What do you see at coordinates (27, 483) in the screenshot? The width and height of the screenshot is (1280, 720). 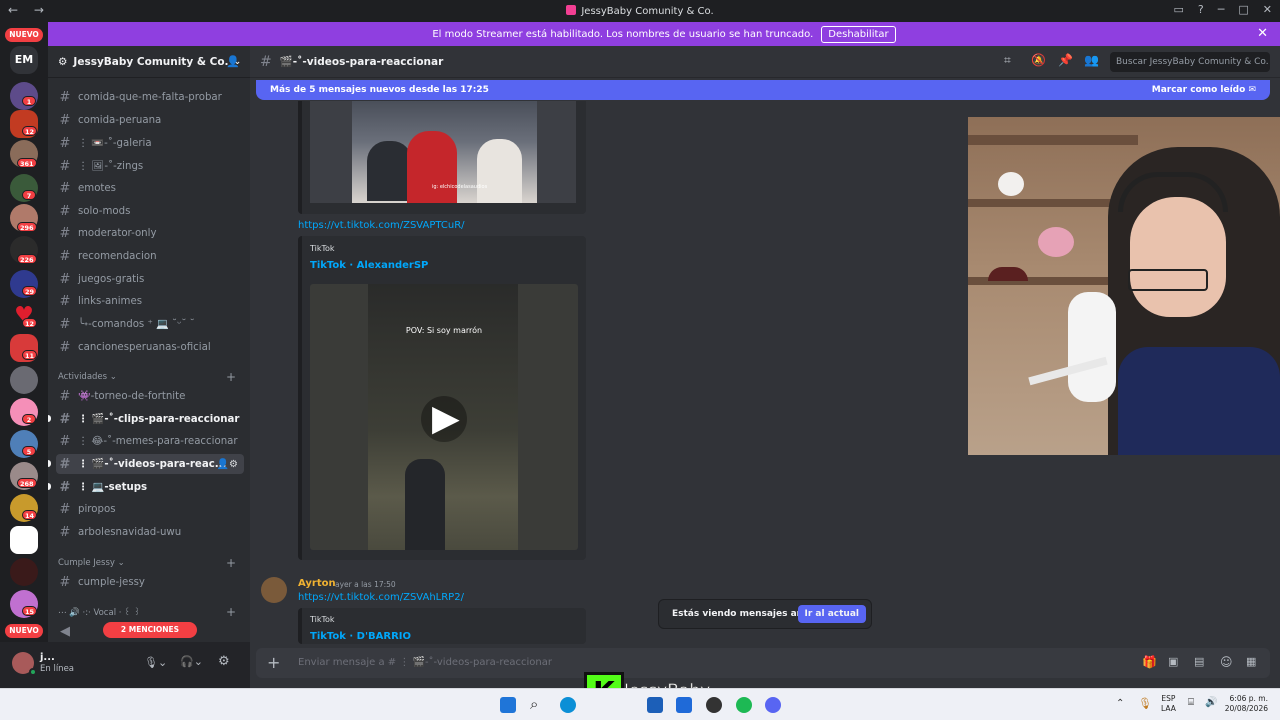 I see `unread-badge: 268` at bounding box center [27, 483].